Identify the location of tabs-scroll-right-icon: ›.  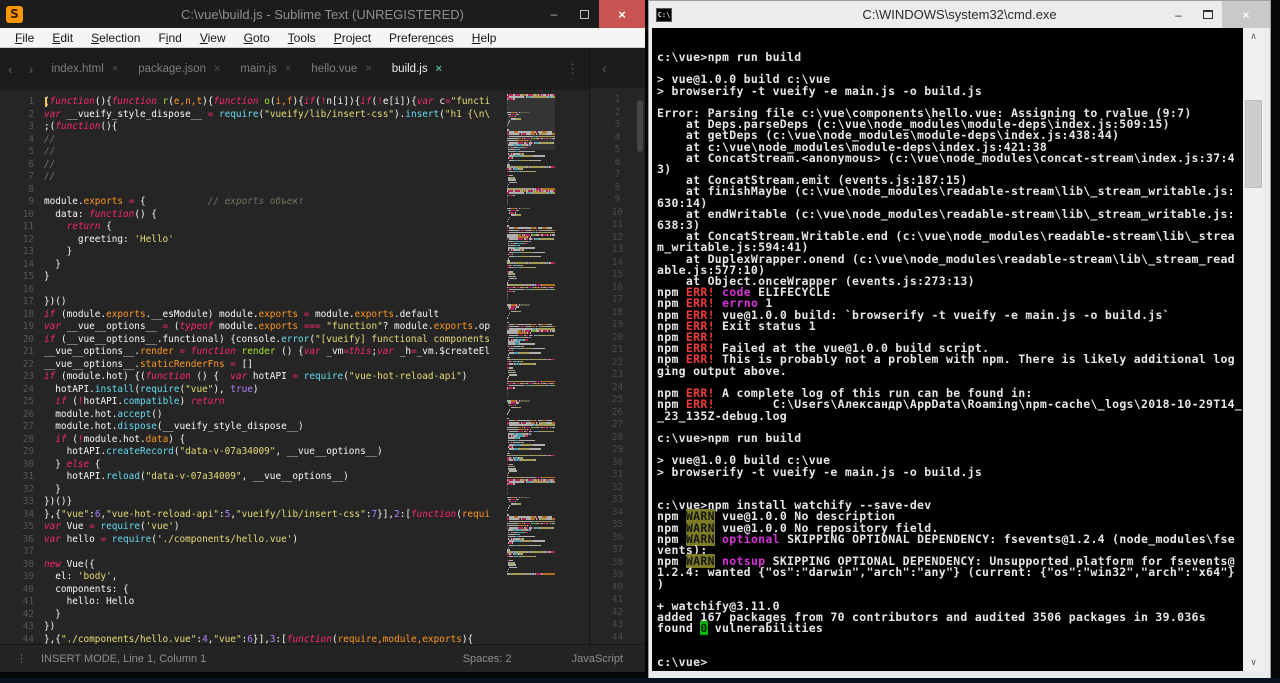
(31, 69).